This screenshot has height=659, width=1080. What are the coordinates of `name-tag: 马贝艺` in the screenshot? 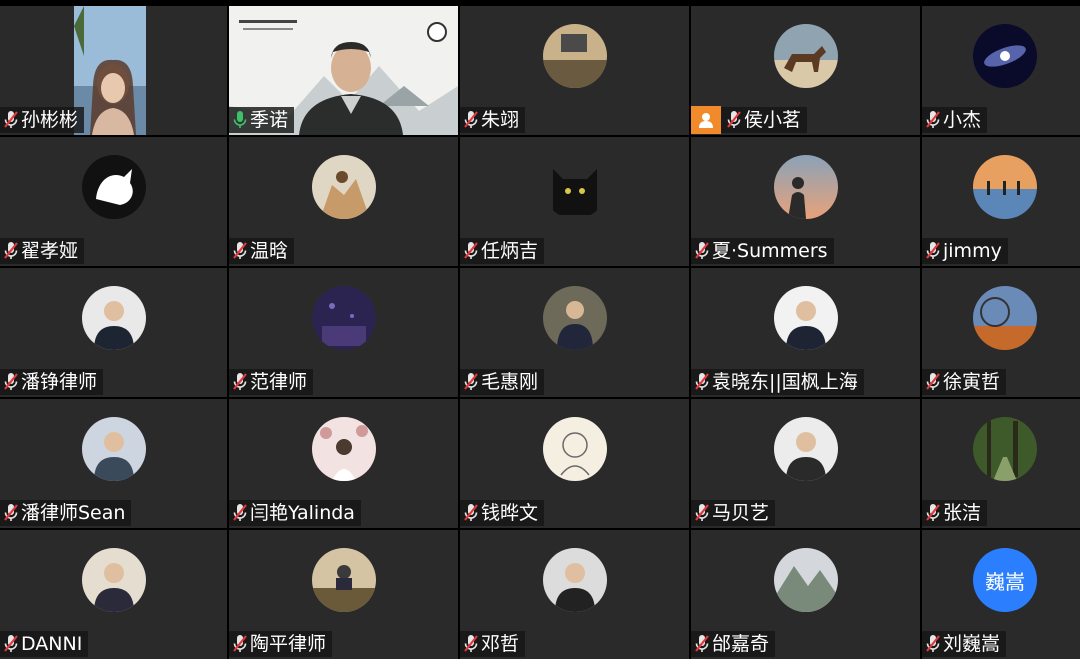 It's located at (733, 513).